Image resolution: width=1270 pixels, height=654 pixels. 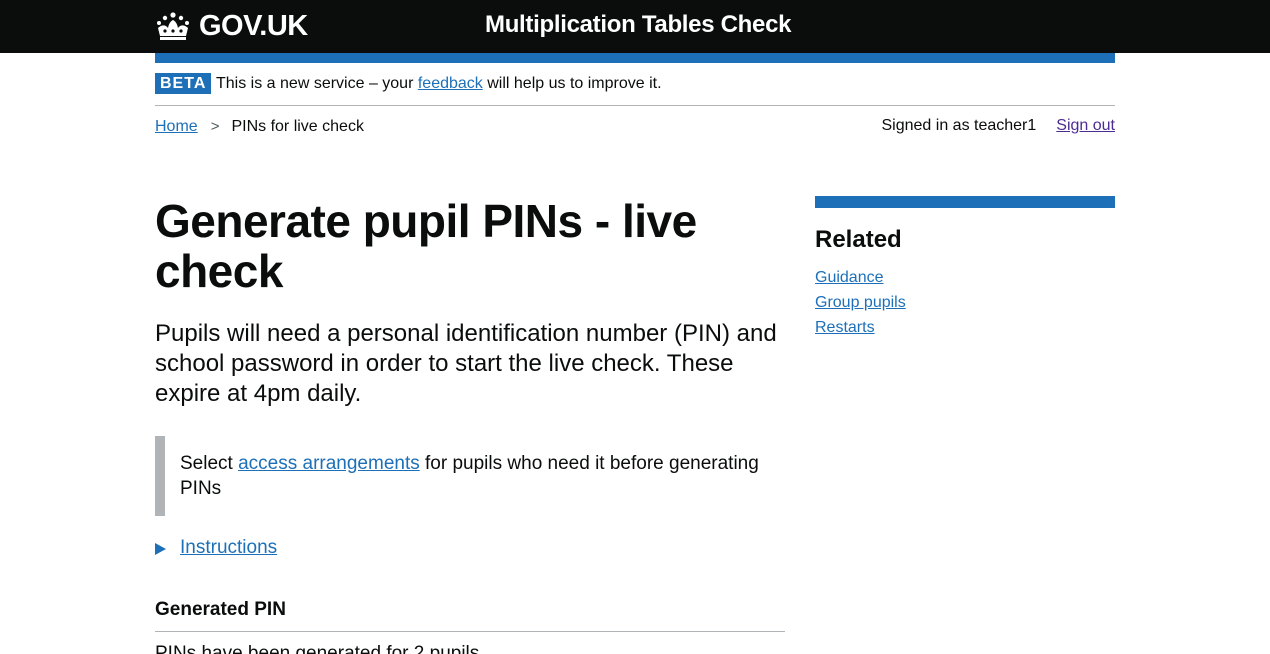 I want to click on phase-text-after: will help us to improve it., so click(x=572, y=83).